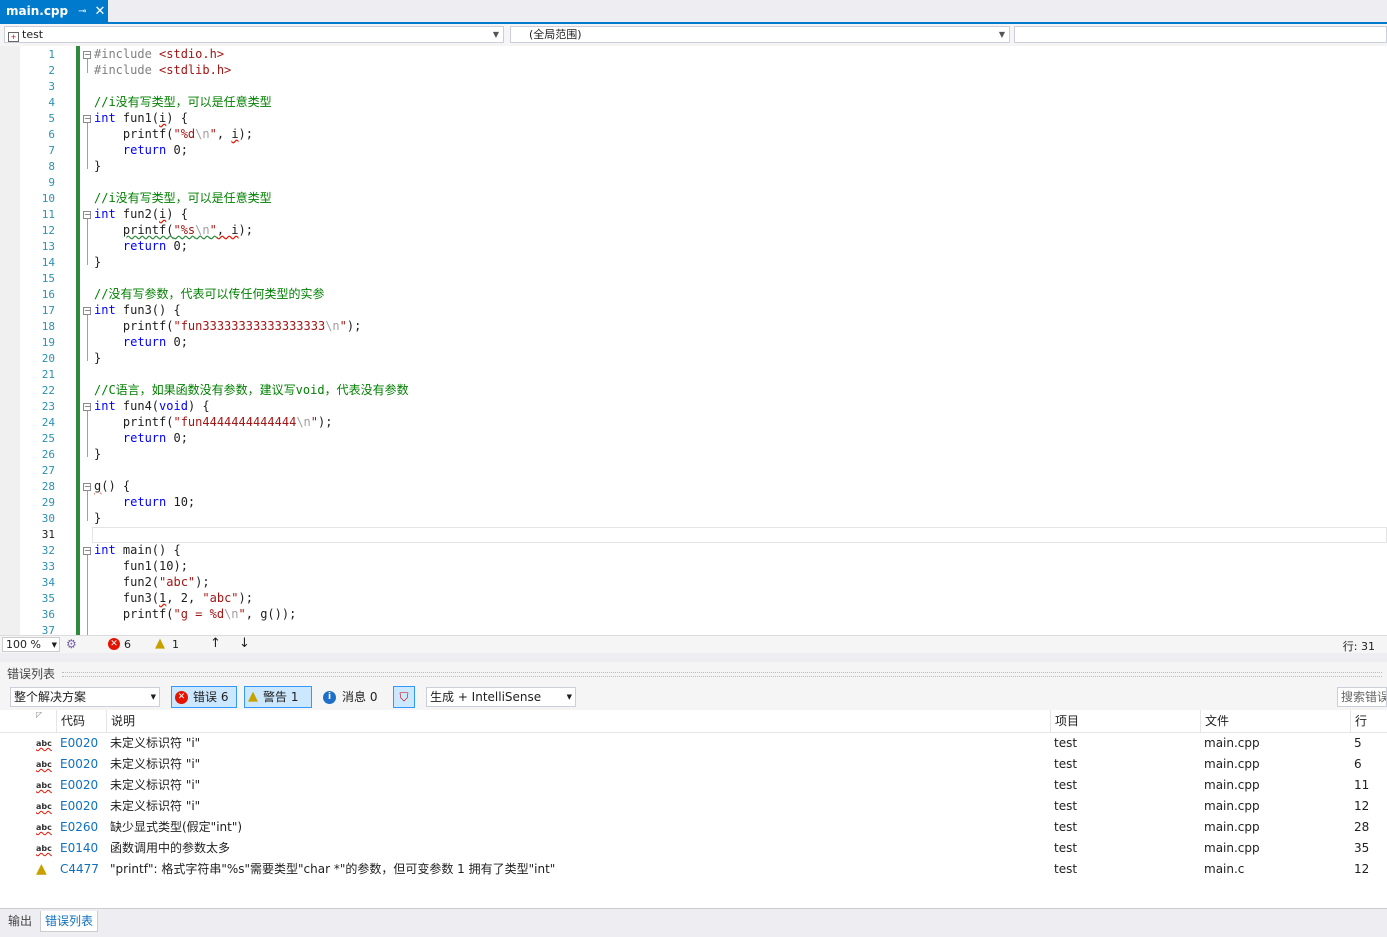 This screenshot has width=1387, height=937. What do you see at coordinates (100, 11) in the screenshot?
I see `close-icon: ✕` at bounding box center [100, 11].